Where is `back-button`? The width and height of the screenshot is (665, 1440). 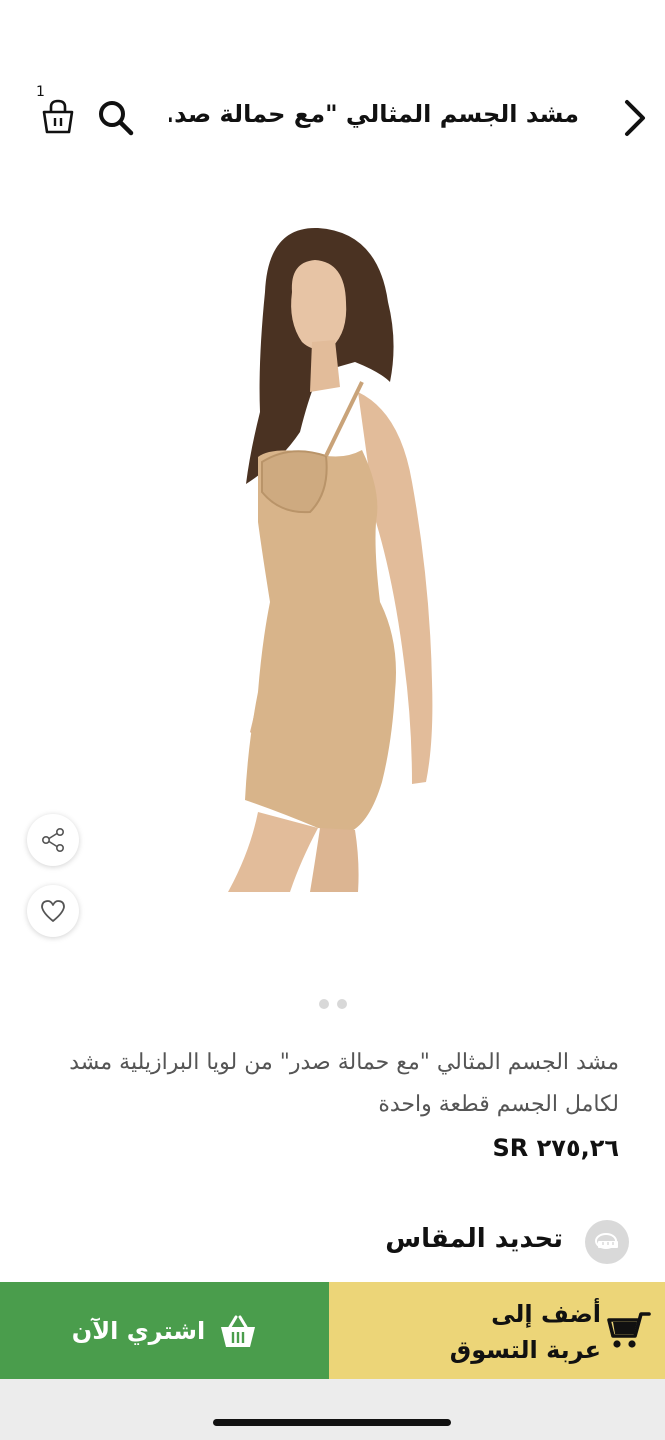
back-button is located at coordinates (635, 118).